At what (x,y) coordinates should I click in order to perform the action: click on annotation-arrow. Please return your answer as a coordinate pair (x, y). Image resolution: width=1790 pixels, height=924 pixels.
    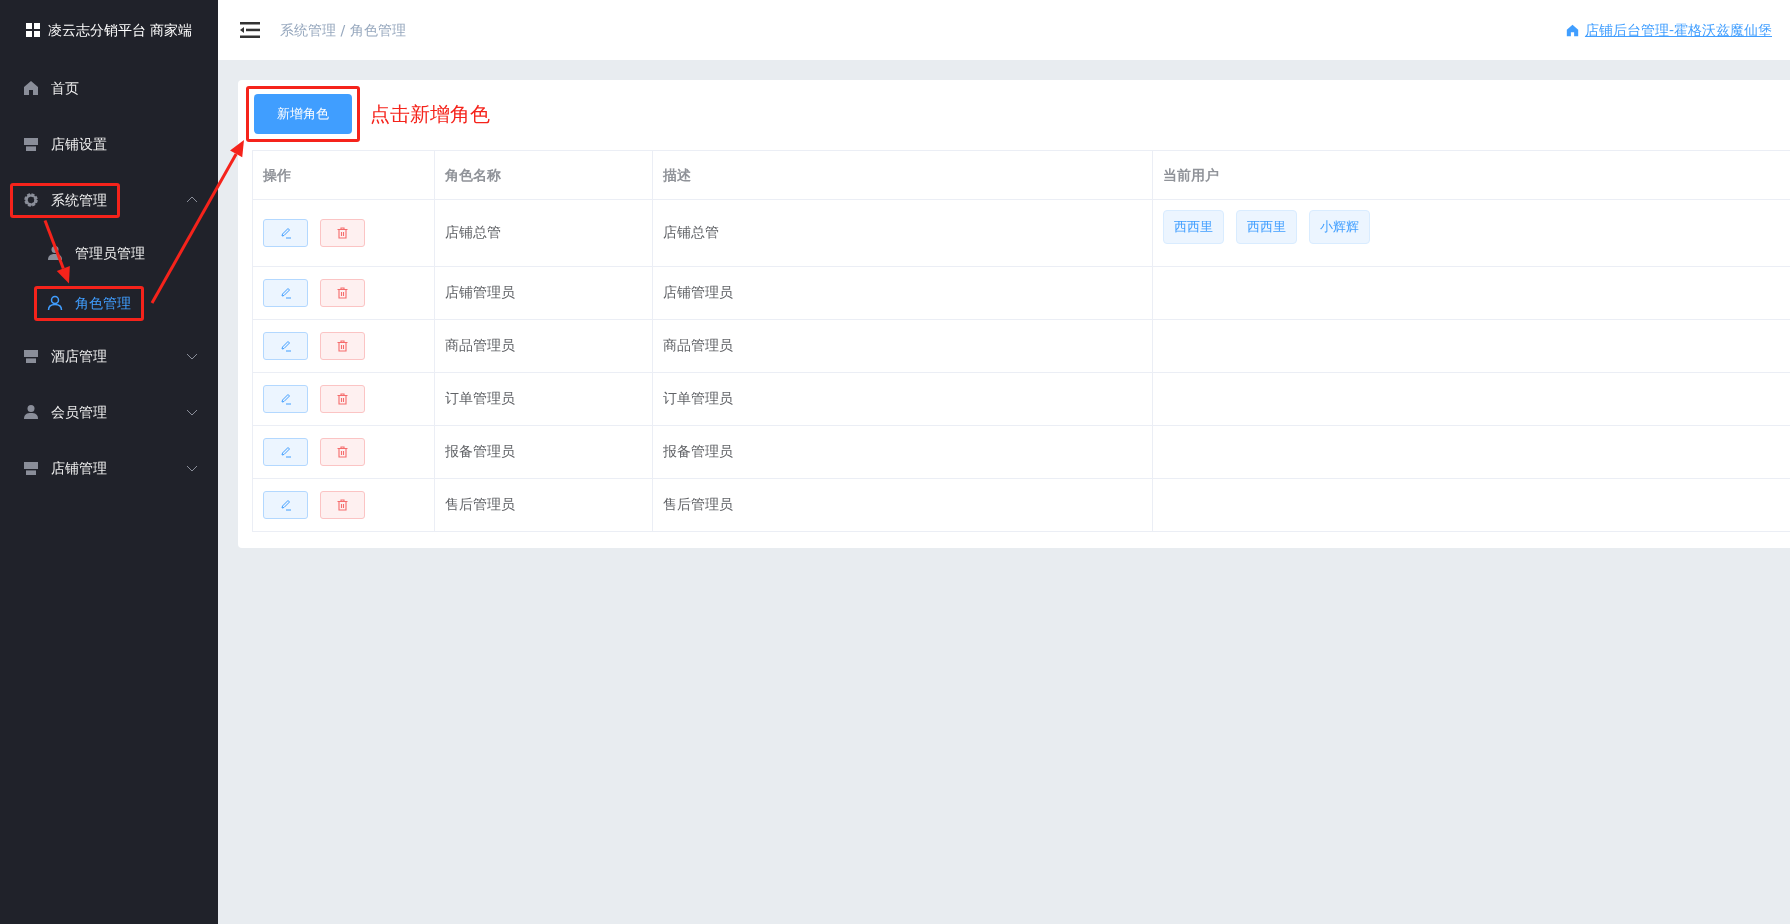
    Looking at the image, I should click on (56, 251).